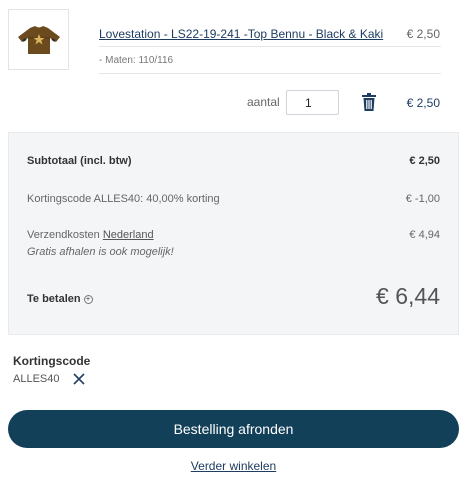 This screenshot has height=477, width=475. I want to click on checkout-button: Bestelling afronden, so click(233, 429).